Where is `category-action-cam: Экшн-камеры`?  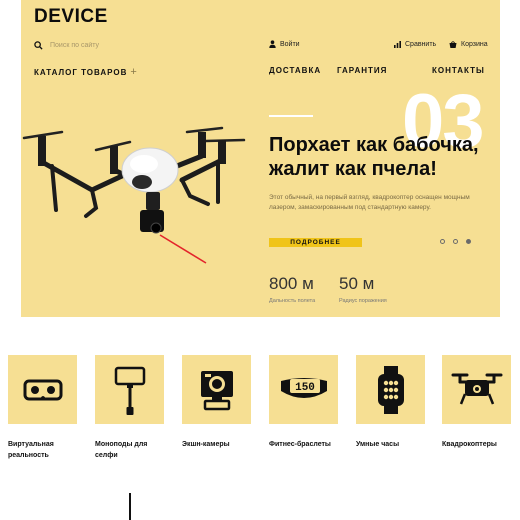 category-action-cam: Экшн-камеры is located at coordinates (216, 402).